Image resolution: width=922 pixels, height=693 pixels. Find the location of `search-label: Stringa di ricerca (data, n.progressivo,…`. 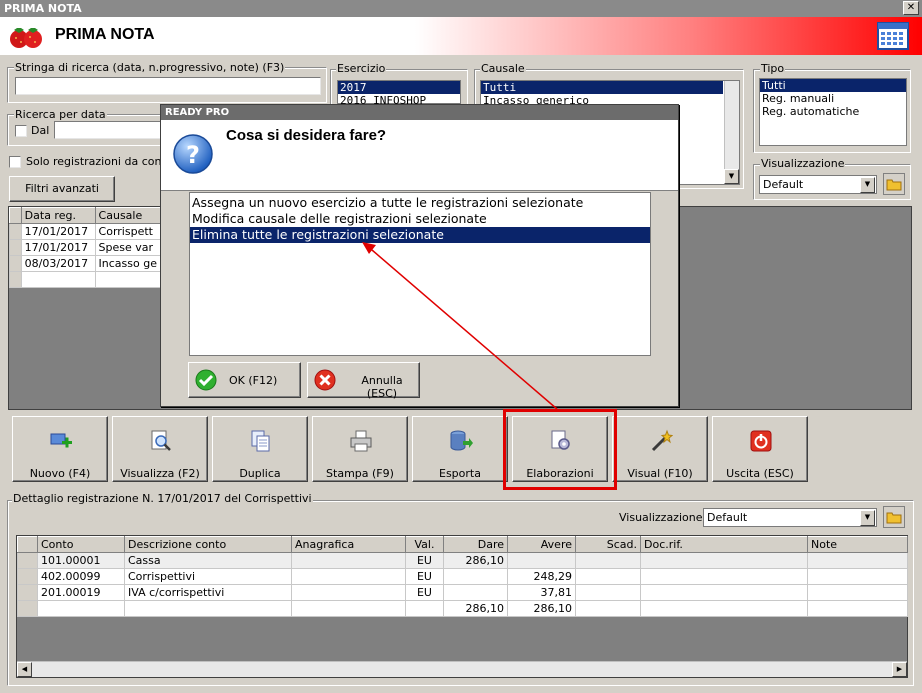

search-label: Stringa di ricerca (data, n.progressivo,… is located at coordinates (150, 67).